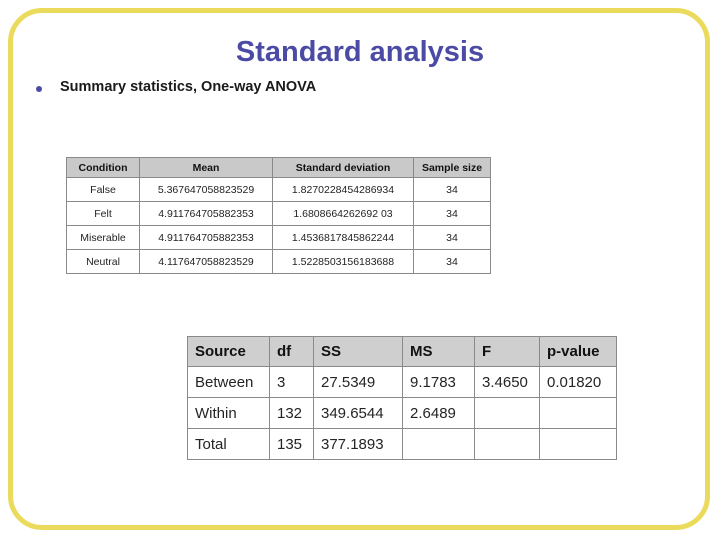  I want to click on table-row: Total 135 377.1893, so click(402, 444).